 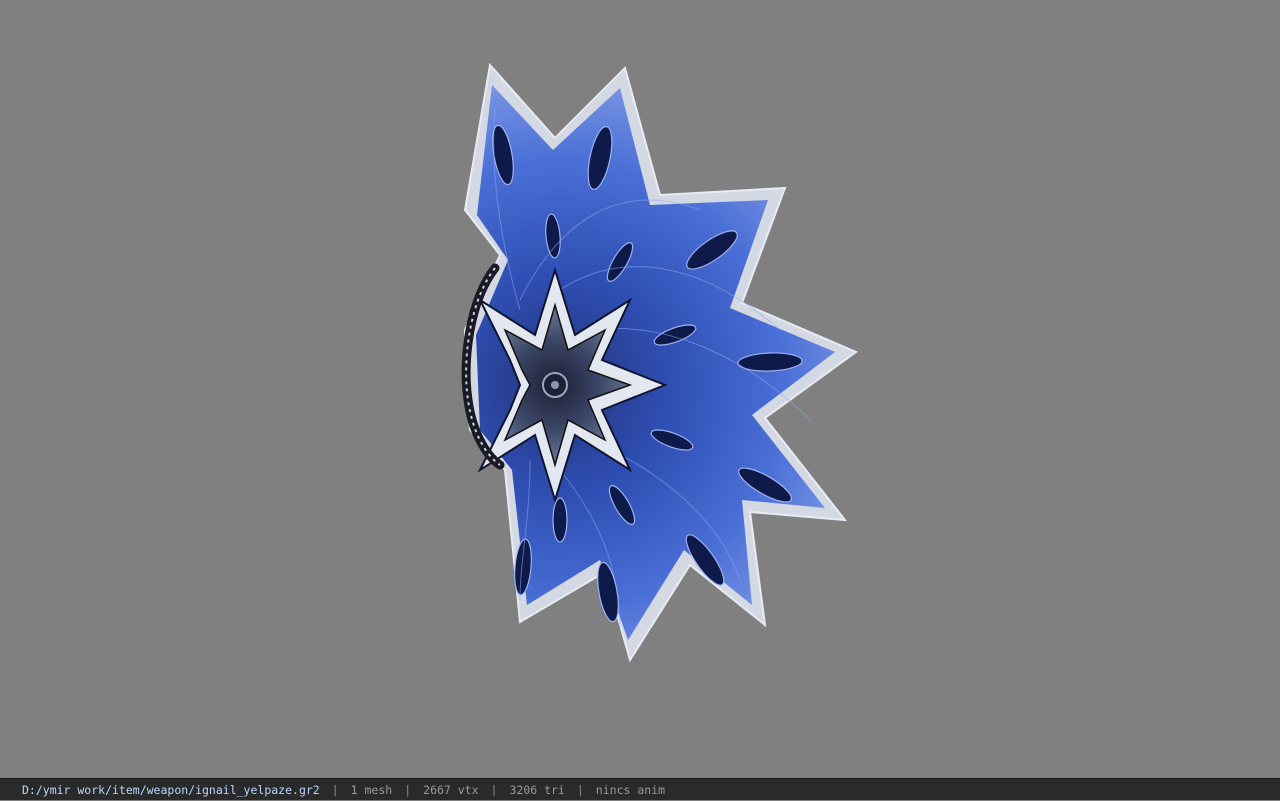 What do you see at coordinates (371, 790) in the screenshot?
I see `mesh-count: 1 mesh` at bounding box center [371, 790].